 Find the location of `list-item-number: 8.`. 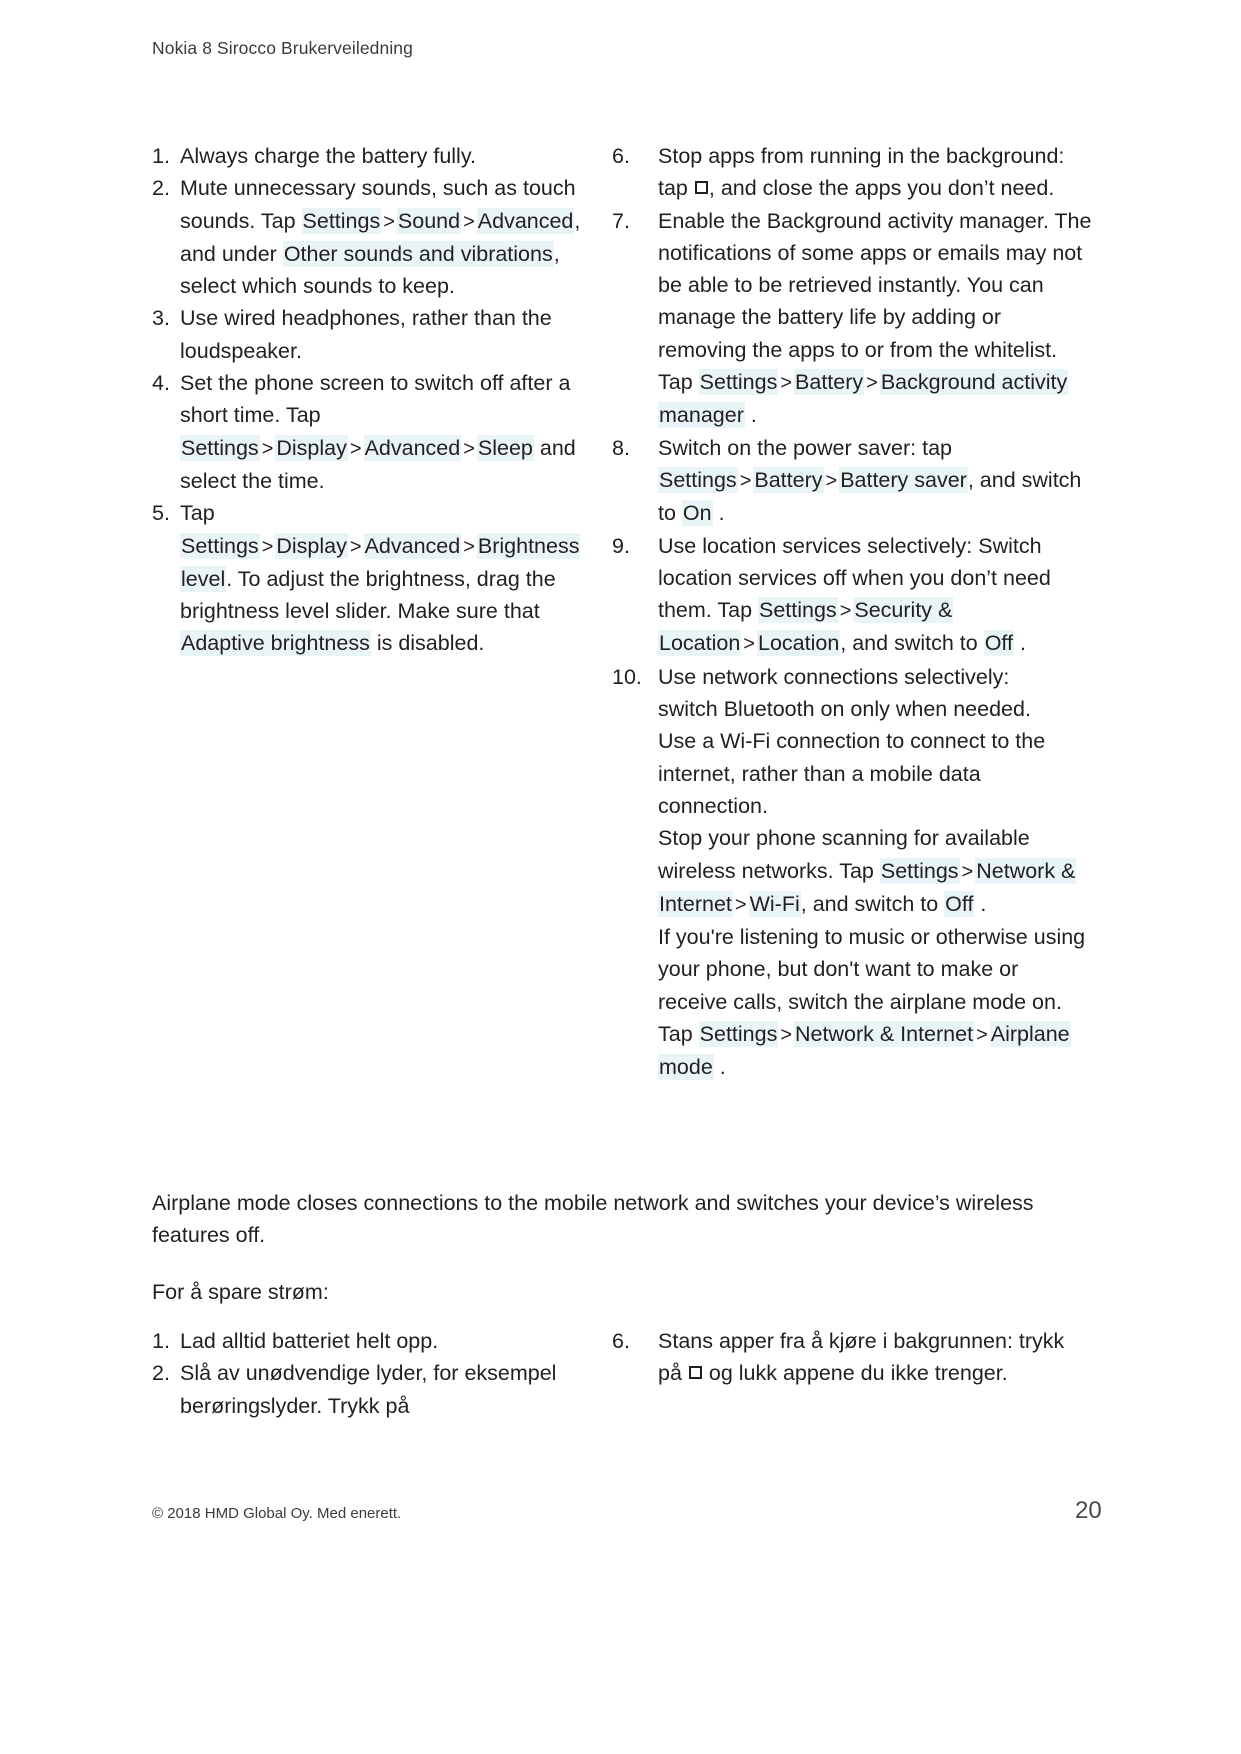

list-item-number: 8. is located at coordinates (621, 447).